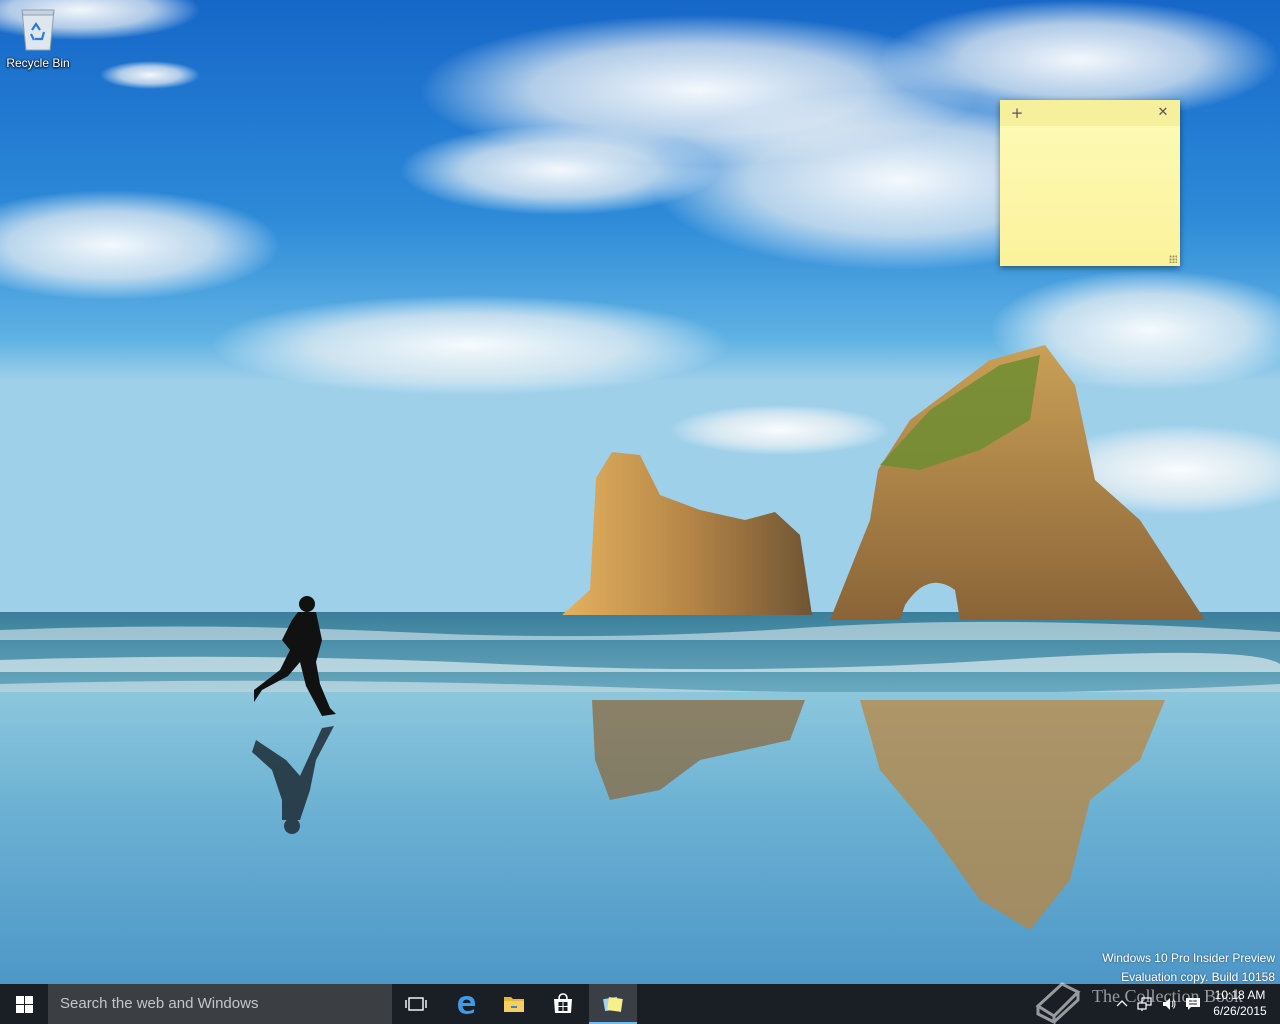 The height and width of the screenshot is (1024, 1280). I want to click on edge-button, so click(466, 1004).